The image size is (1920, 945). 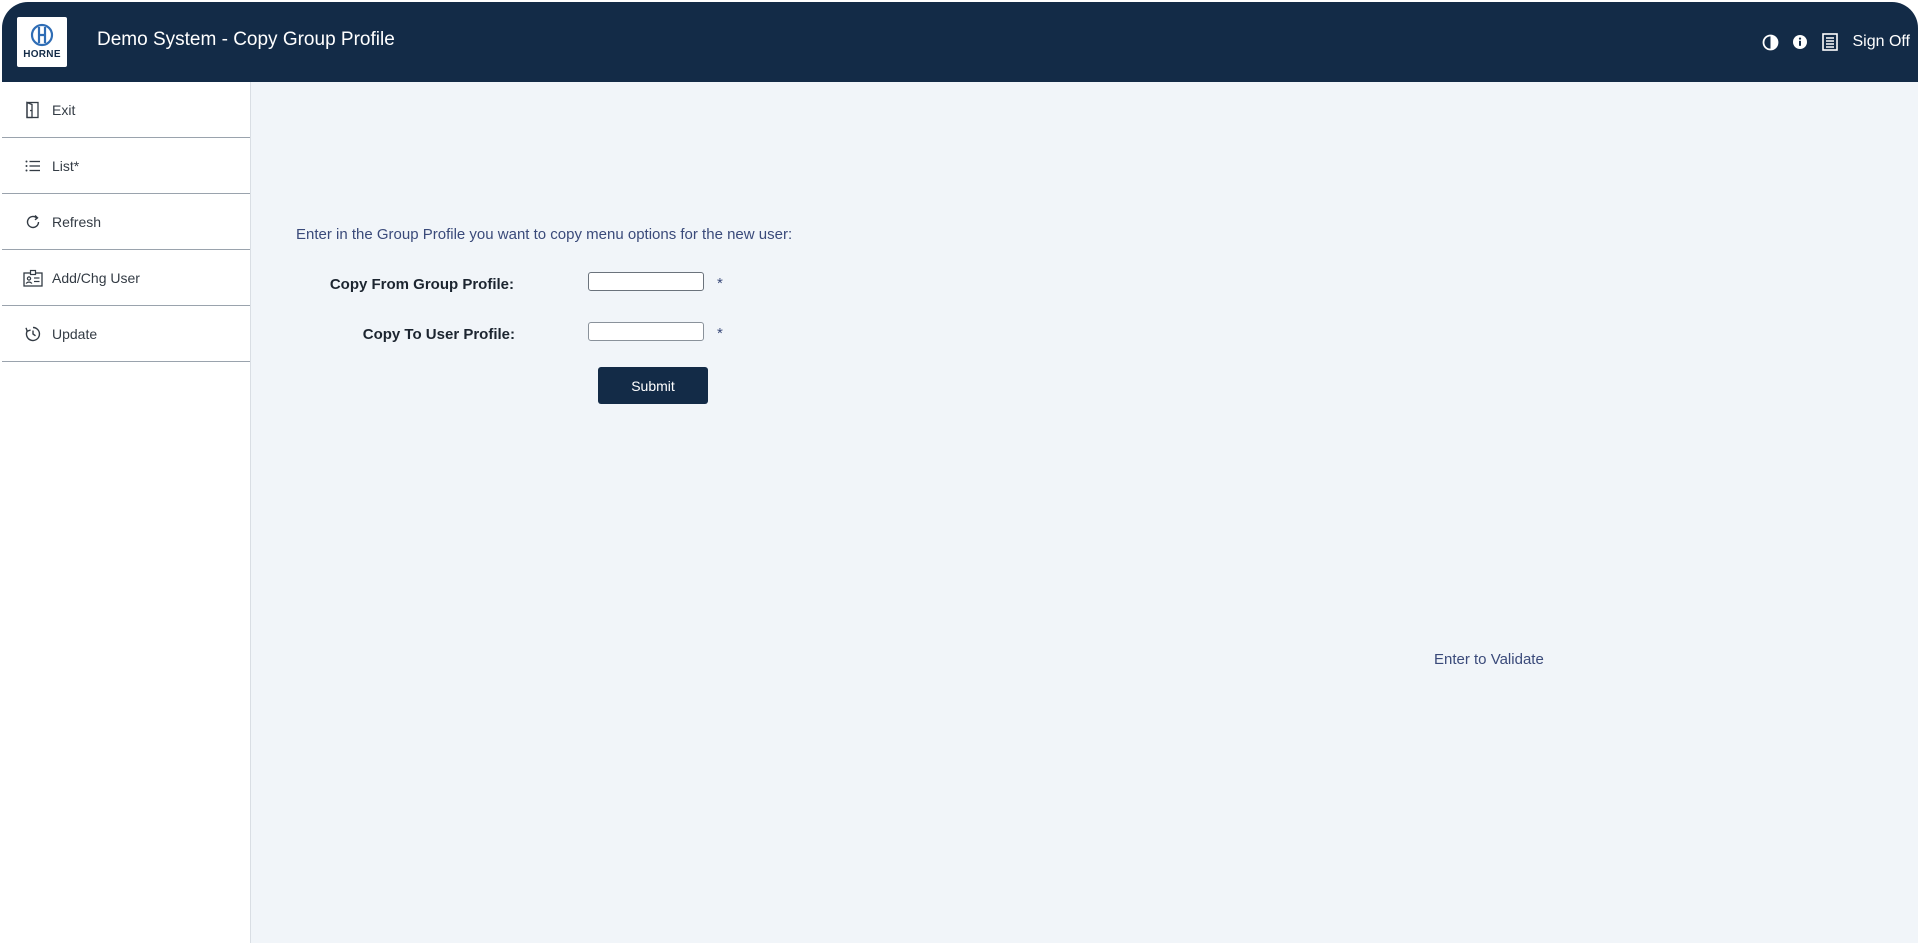 What do you see at coordinates (438, 334) in the screenshot?
I see `copy-to-label: Copy To User Profile:` at bounding box center [438, 334].